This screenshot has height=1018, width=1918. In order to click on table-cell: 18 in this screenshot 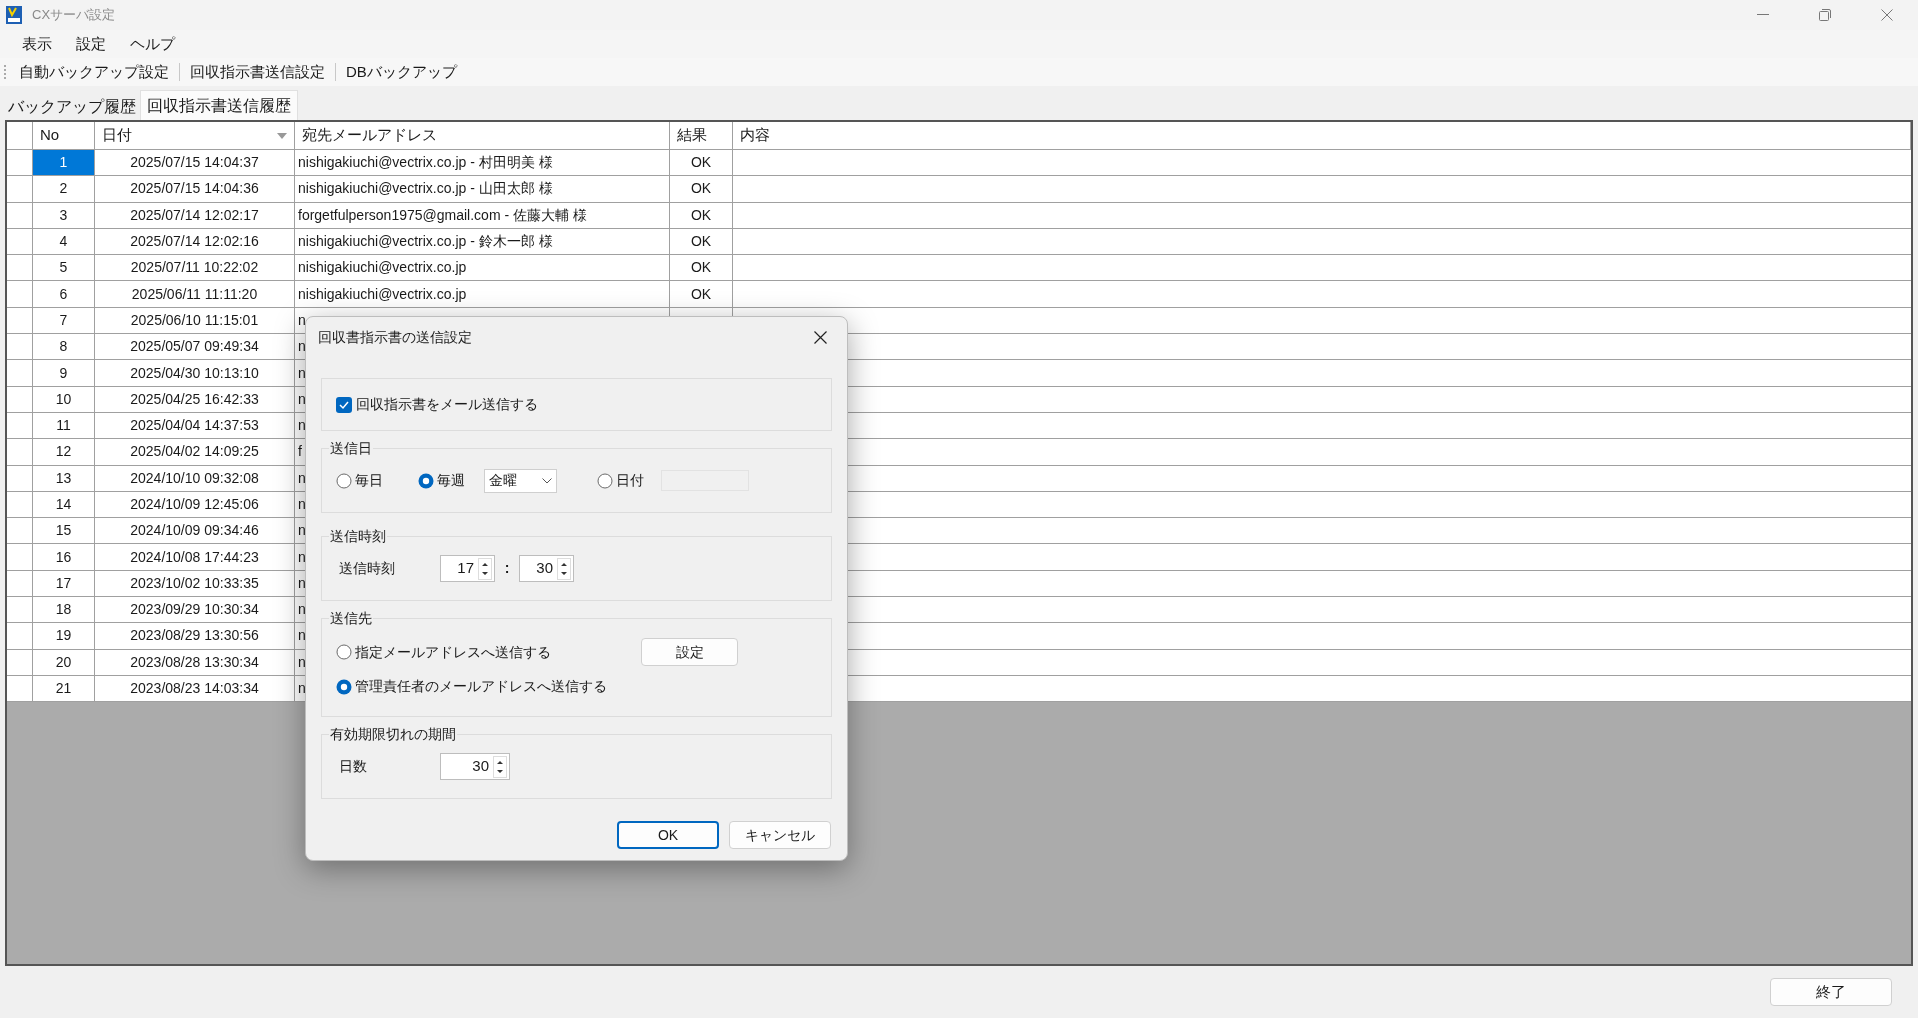, I will do `click(64, 610)`.